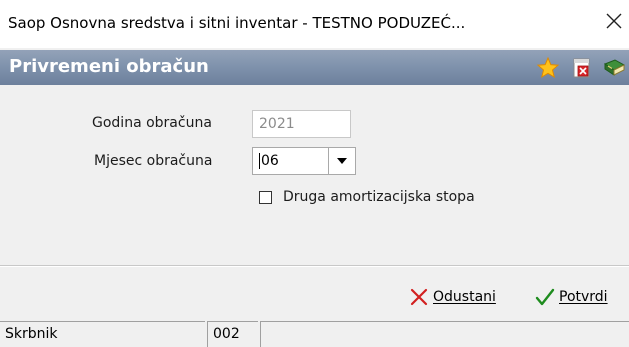 The width and height of the screenshot is (629, 347). I want to click on cancel-label: Odustani, so click(464, 297).